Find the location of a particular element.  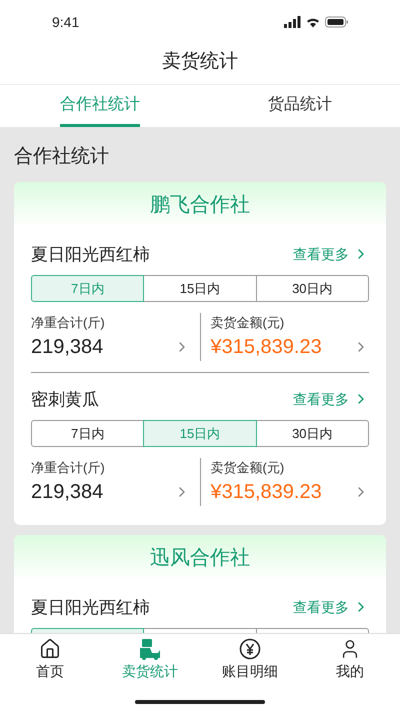

status-time: 9:41 is located at coordinates (66, 22).